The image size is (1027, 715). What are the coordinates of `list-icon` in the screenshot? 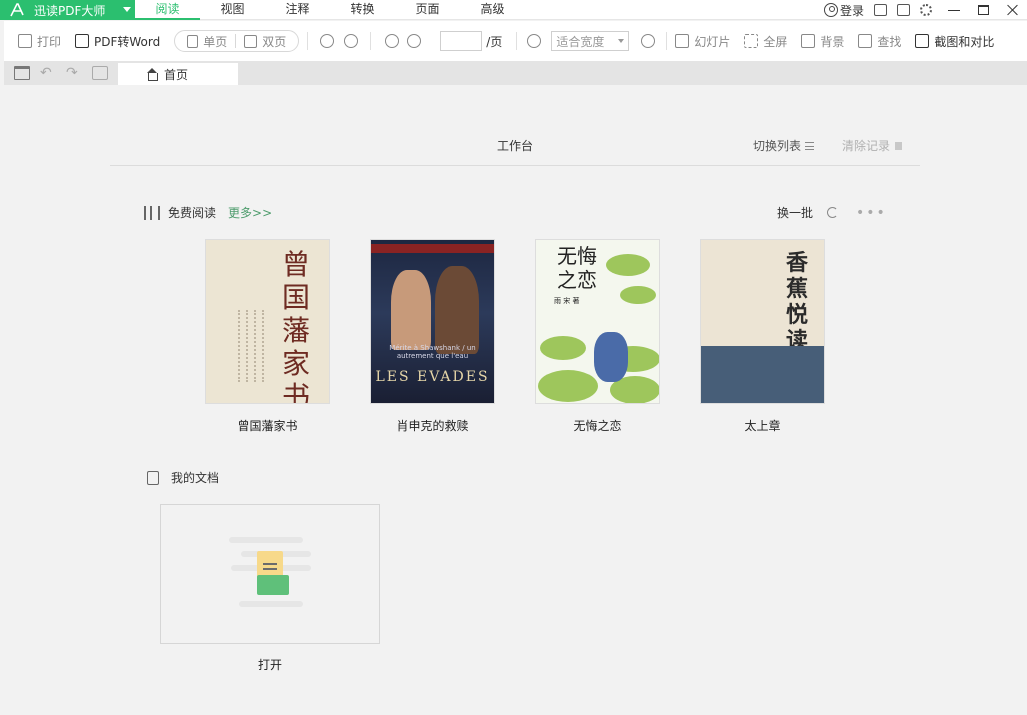 It's located at (810, 145).